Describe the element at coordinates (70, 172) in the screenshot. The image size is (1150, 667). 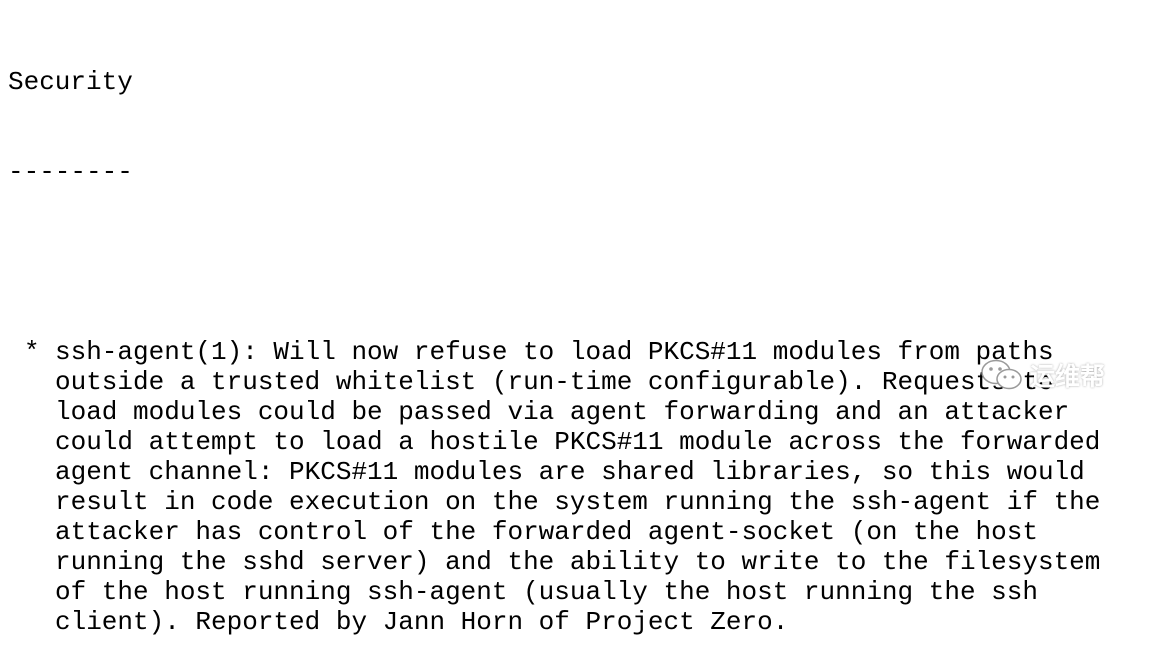
I see `section-underline: --------` at that location.